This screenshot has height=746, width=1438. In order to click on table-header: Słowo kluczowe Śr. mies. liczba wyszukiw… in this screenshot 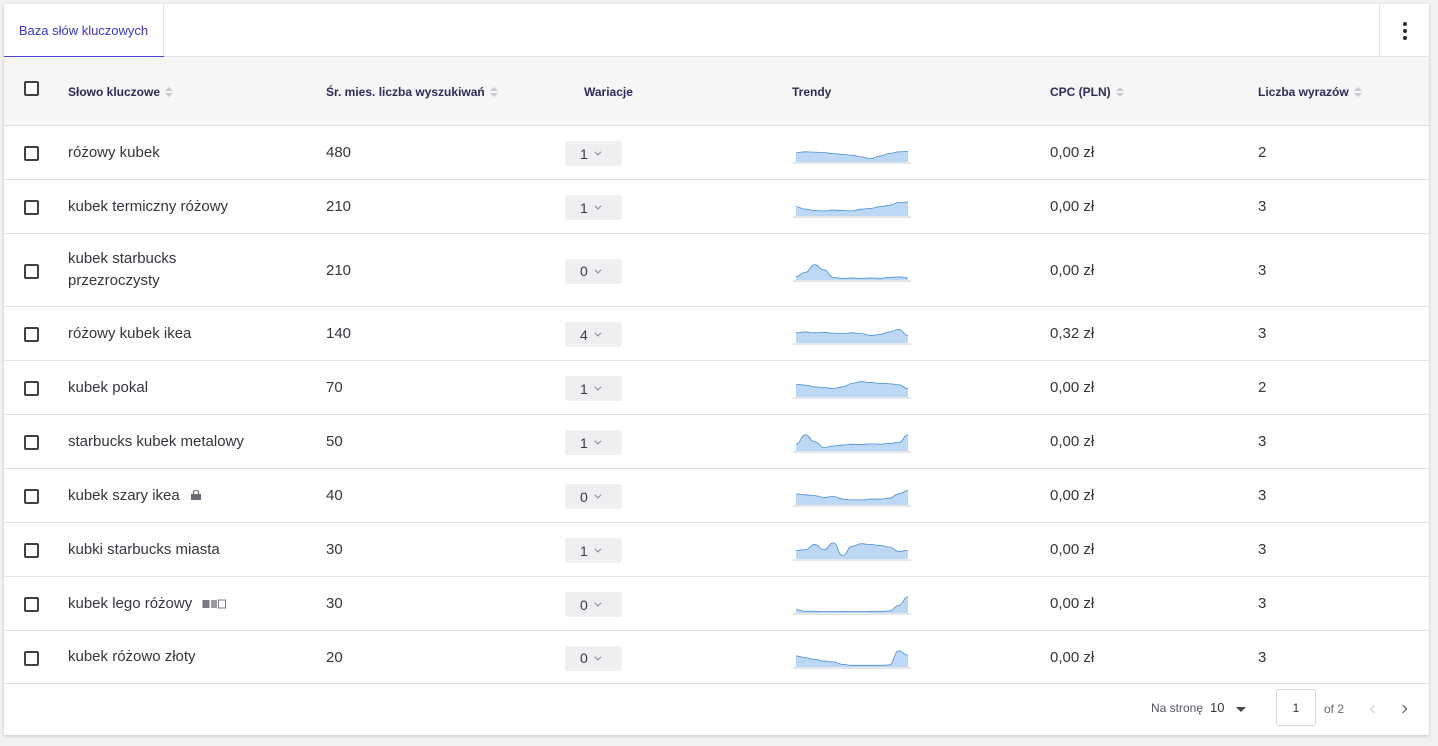, I will do `click(716, 91)`.